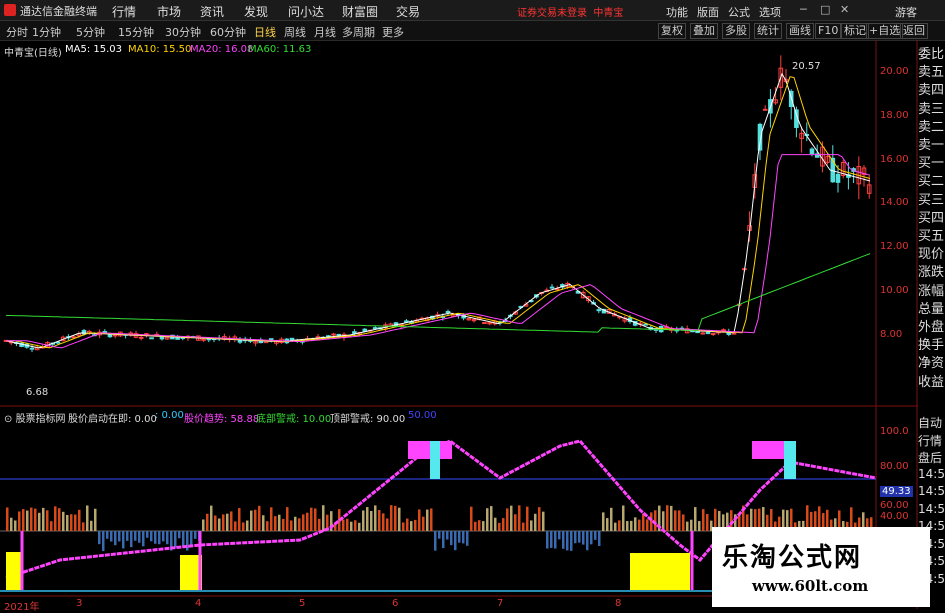 The width and height of the screenshot is (945, 613). What do you see at coordinates (212, 11) in the screenshot?
I see `menu-news: 资讯` at bounding box center [212, 11].